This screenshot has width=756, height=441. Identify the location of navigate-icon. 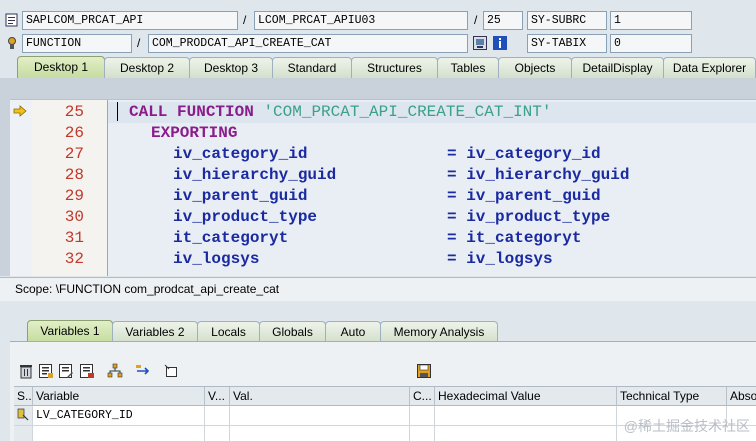
(143, 371).